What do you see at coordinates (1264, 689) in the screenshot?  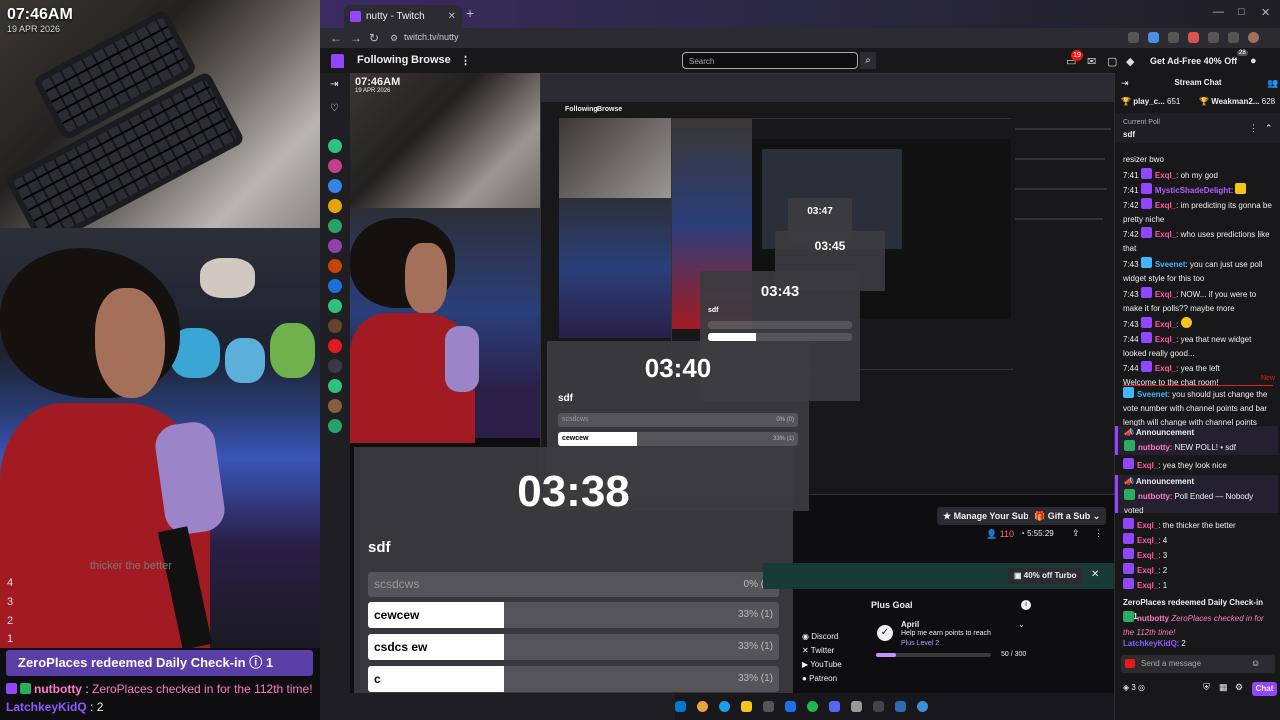 I see `chat-send-button: Chat` at bounding box center [1264, 689].